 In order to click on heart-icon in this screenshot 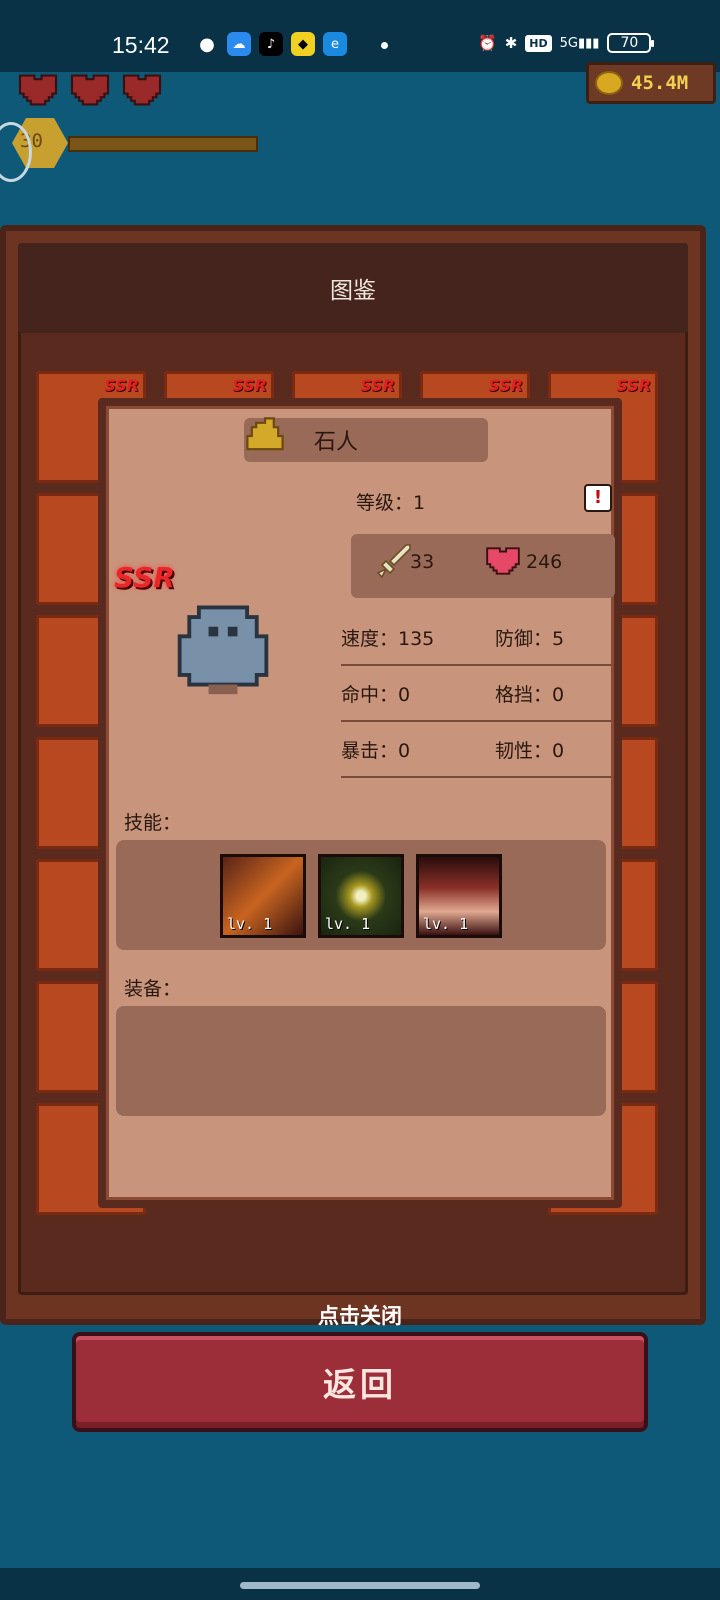, I will do `click(503, 561)`.